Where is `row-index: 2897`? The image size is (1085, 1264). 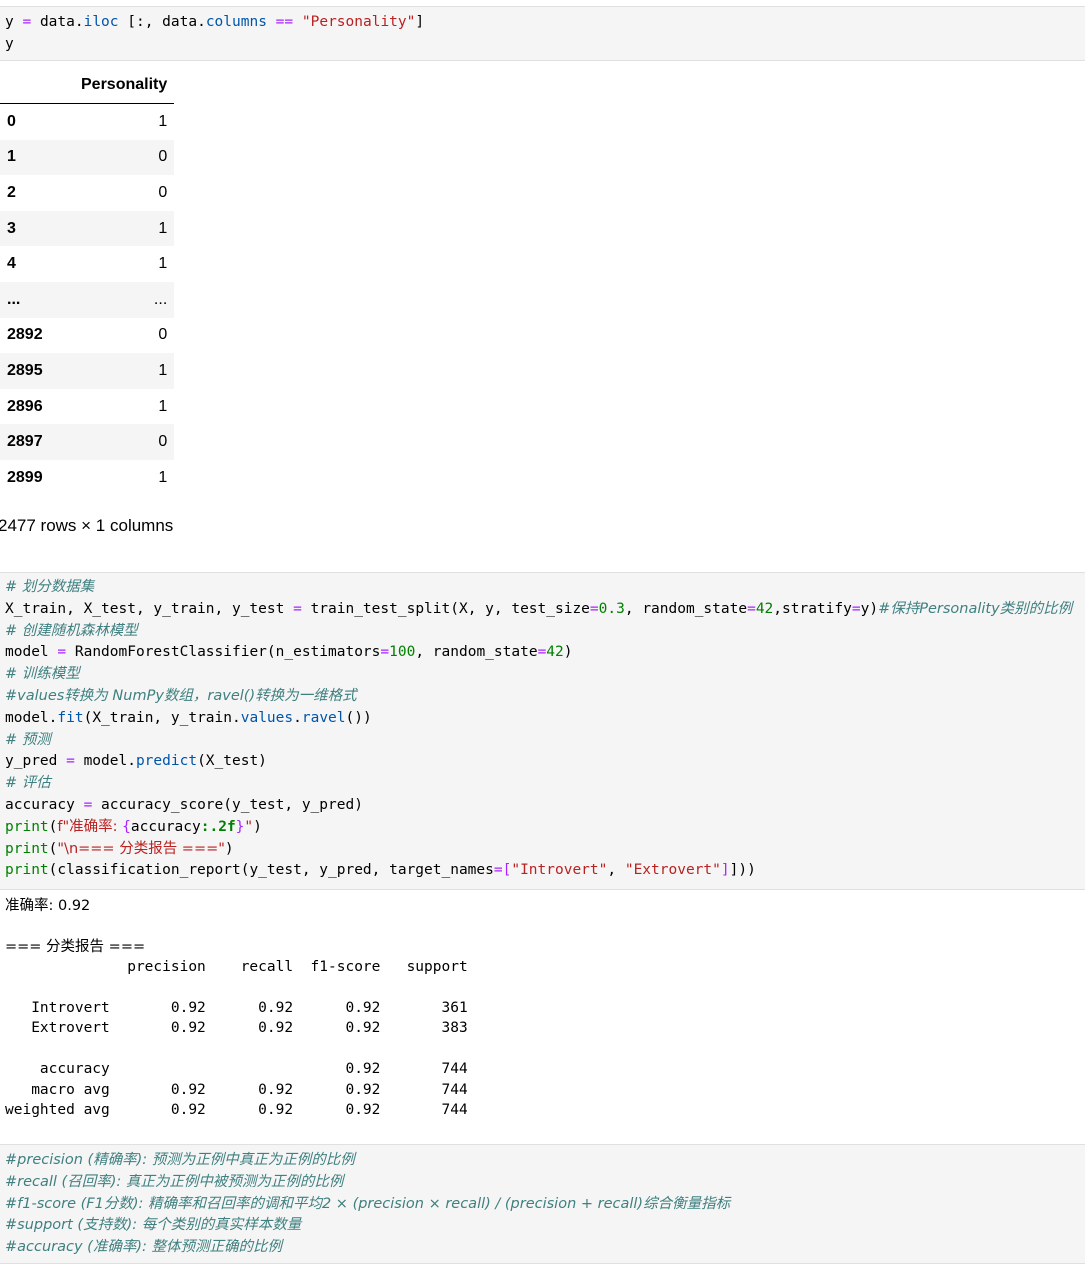 row-index: 2897 is located at coordinates (25, 442).